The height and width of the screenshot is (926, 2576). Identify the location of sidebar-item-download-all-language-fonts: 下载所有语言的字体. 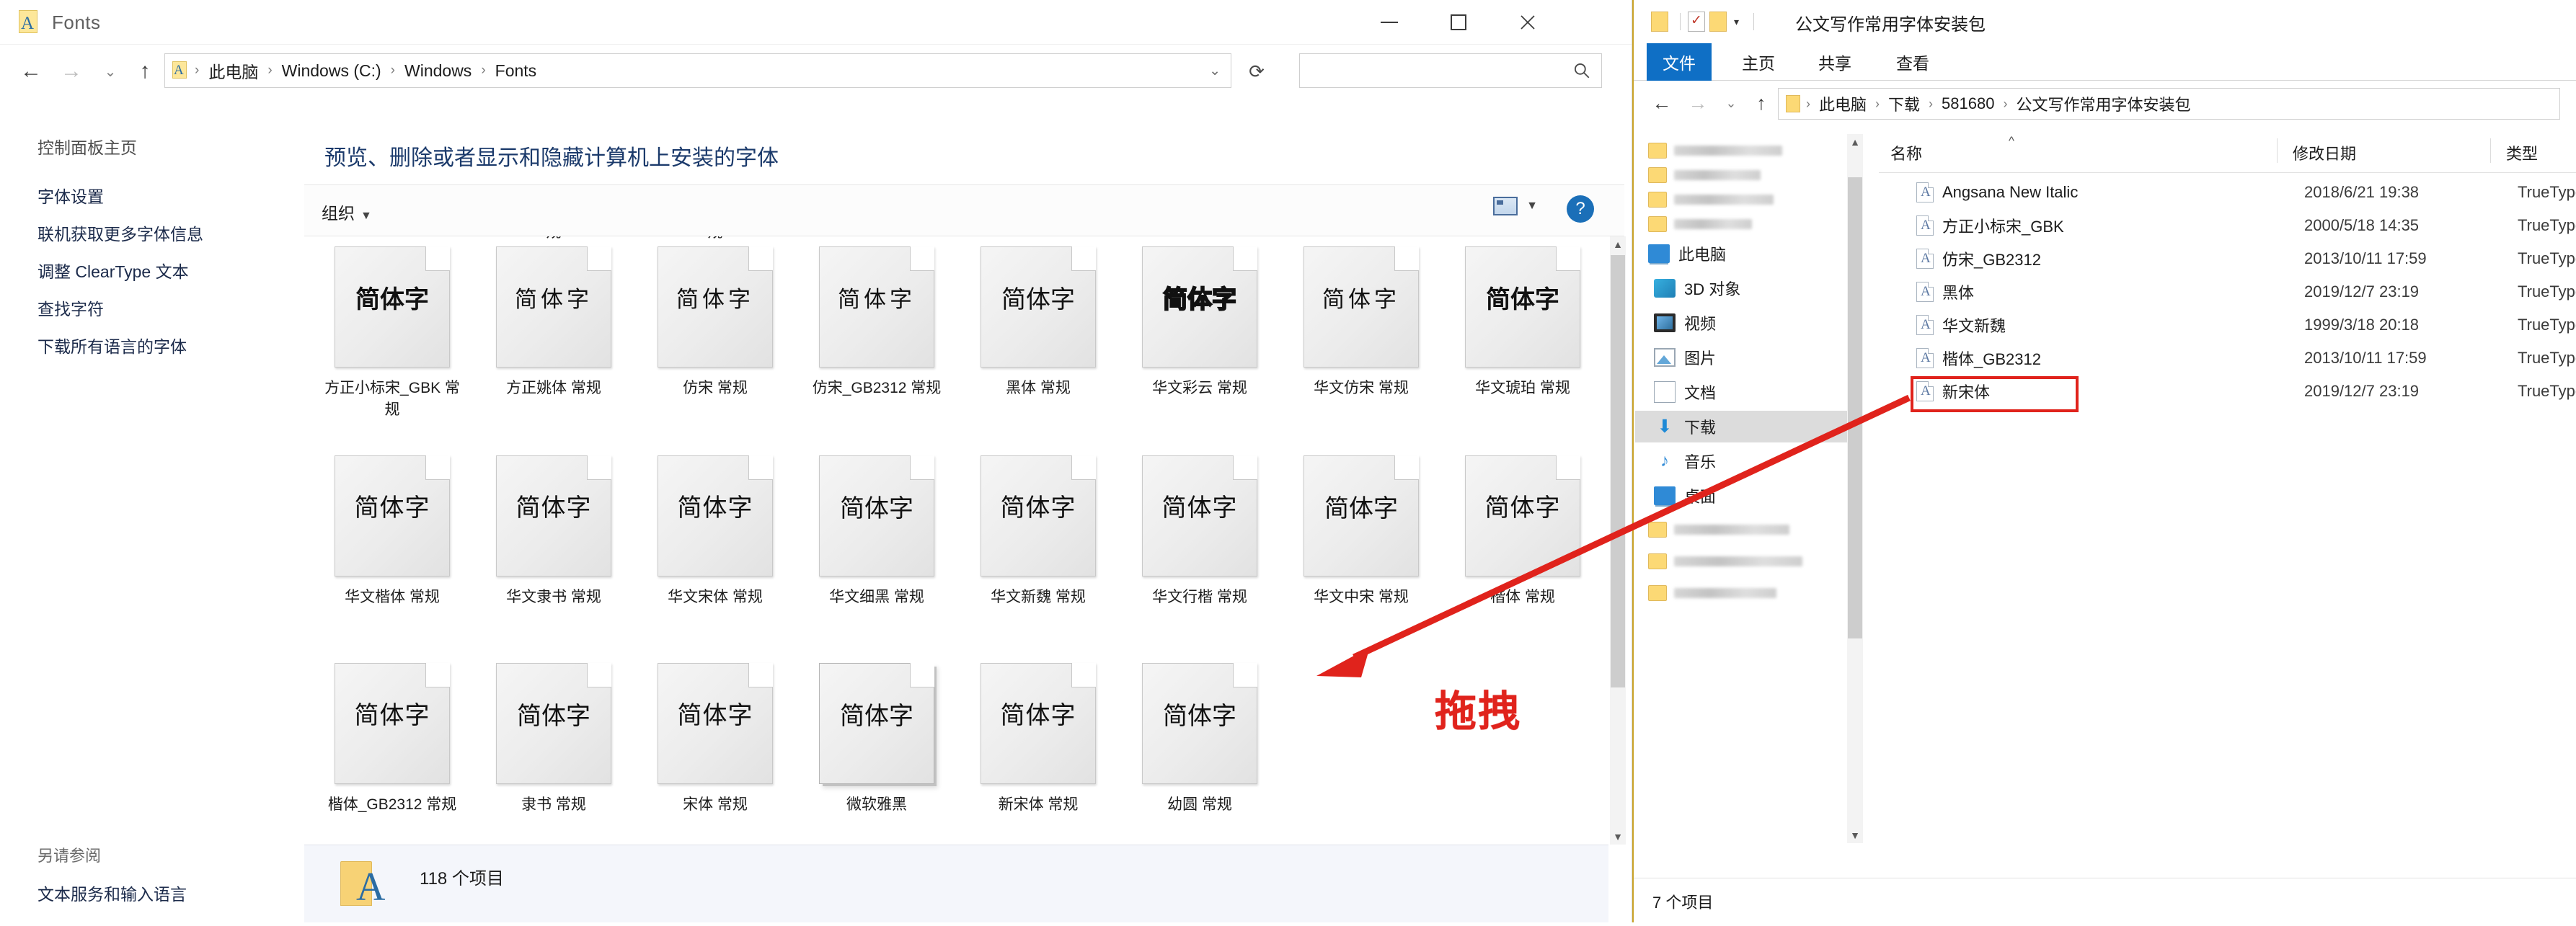
(112, 345).